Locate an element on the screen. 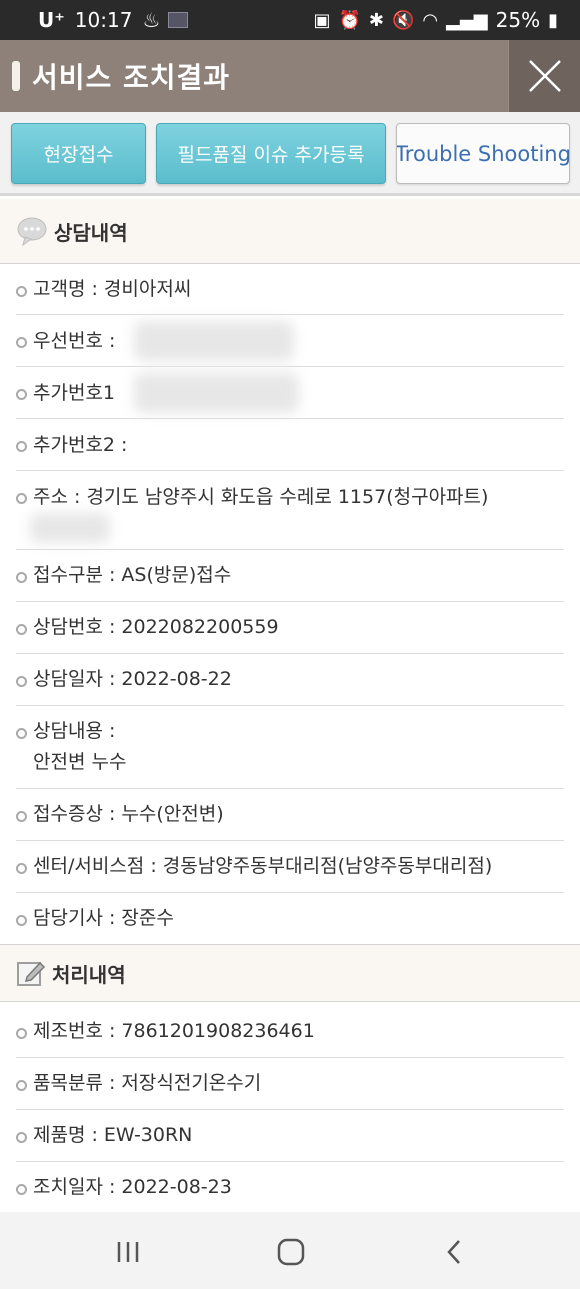 Image resolution: width=580 pixels, height=1289 pixels. home-icon is located at coordinates (291, 1252).